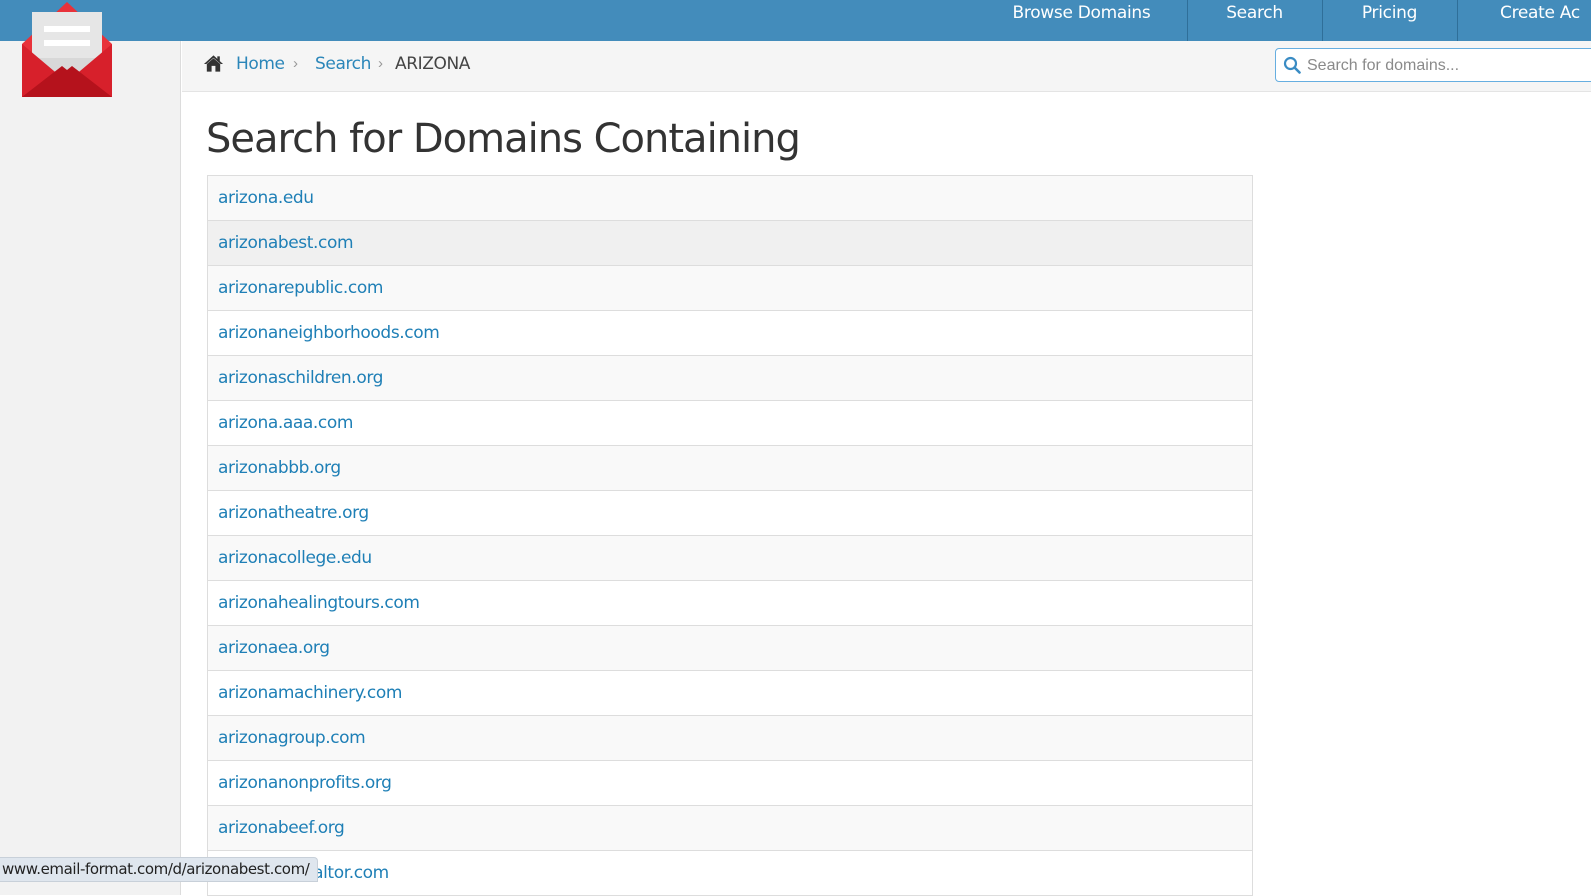 Image resolution: width=1591 pixels, height=896 pixels. What do you see at coordinates (730, 333) in the screenshot?
I see `domain-row: arizonaneighborhoods.com` at bounding box center [730, 333].